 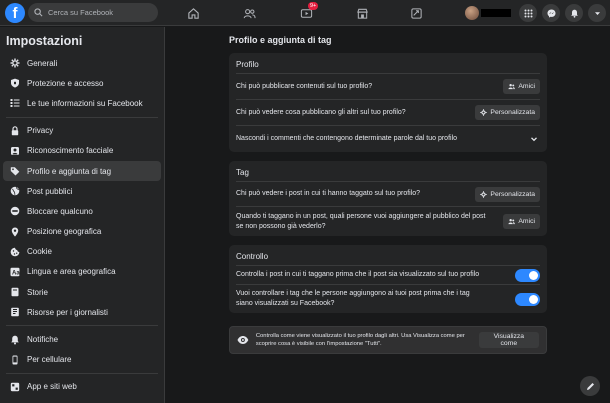 What do you see at coordinates (247, 64) in the screenshot?
I see `section-title-profilo: Profilo` at bounding box center [247, 64].